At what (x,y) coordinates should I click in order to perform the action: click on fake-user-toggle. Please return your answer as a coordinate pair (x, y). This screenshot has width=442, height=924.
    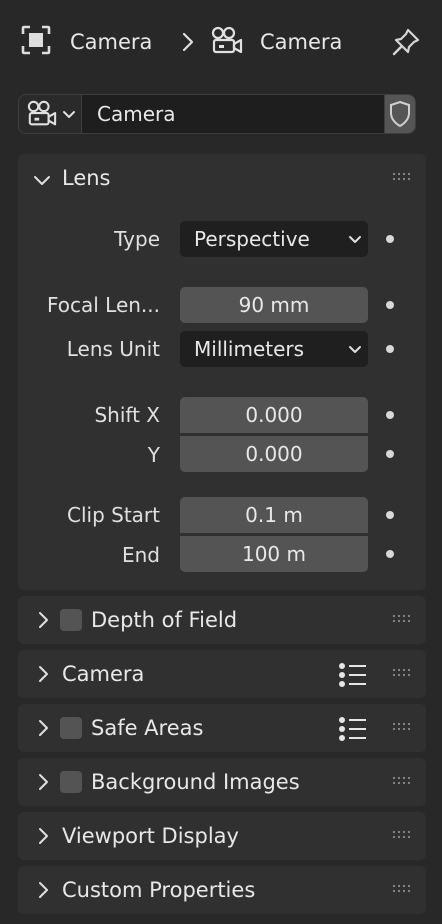
    Looking at the image, I should click on (399, 114).